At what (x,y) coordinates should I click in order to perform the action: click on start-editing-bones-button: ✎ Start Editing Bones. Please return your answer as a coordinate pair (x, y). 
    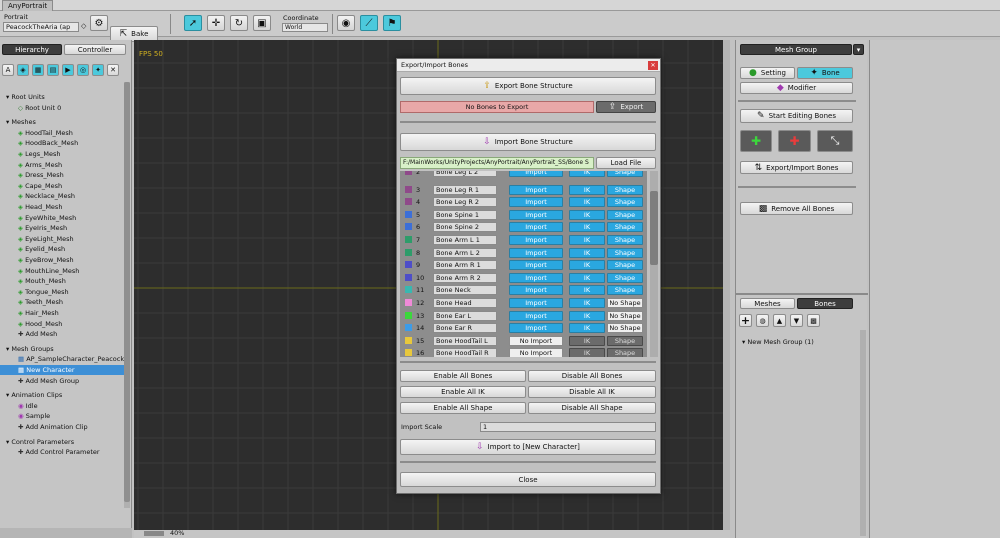
    Looking at the image, I should click on (796, 116).